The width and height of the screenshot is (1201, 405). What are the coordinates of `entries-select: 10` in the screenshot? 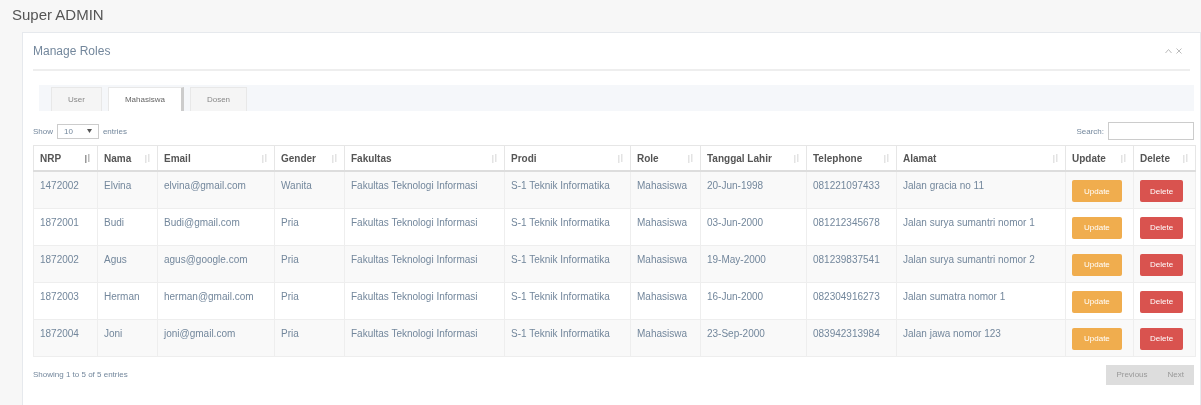 It's located at (78, 131).